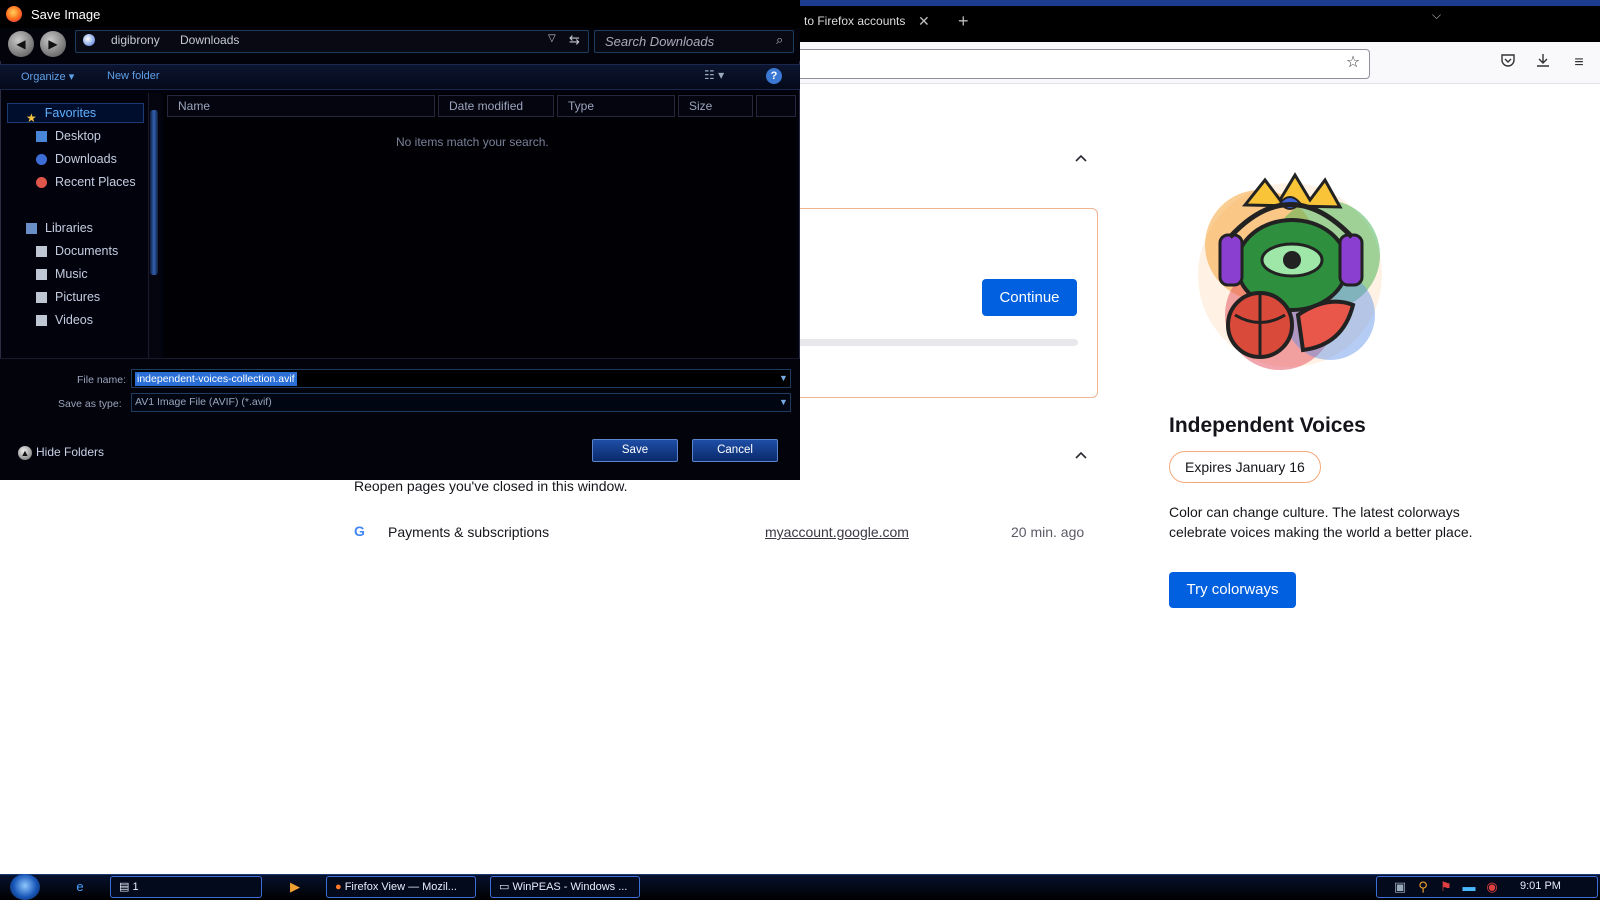 The width and height of the screenshot is (1600, 900). I want to click on dialog-title-bar, so click(400, 14).